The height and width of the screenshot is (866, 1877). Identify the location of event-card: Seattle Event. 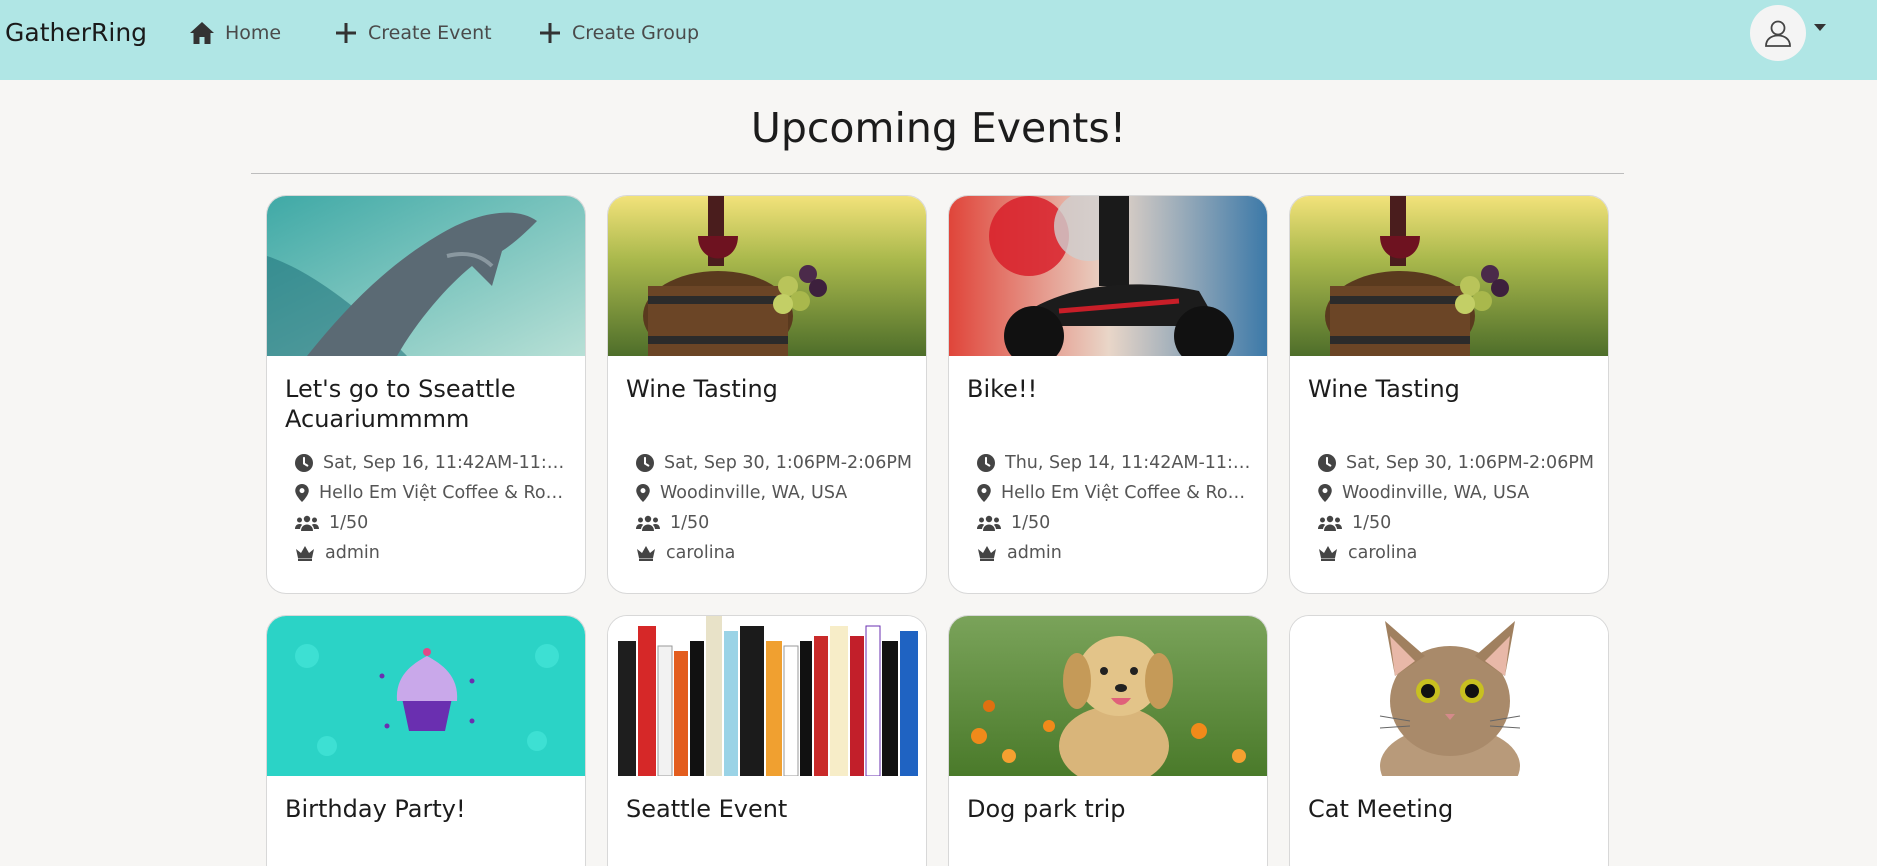
(767, 740).